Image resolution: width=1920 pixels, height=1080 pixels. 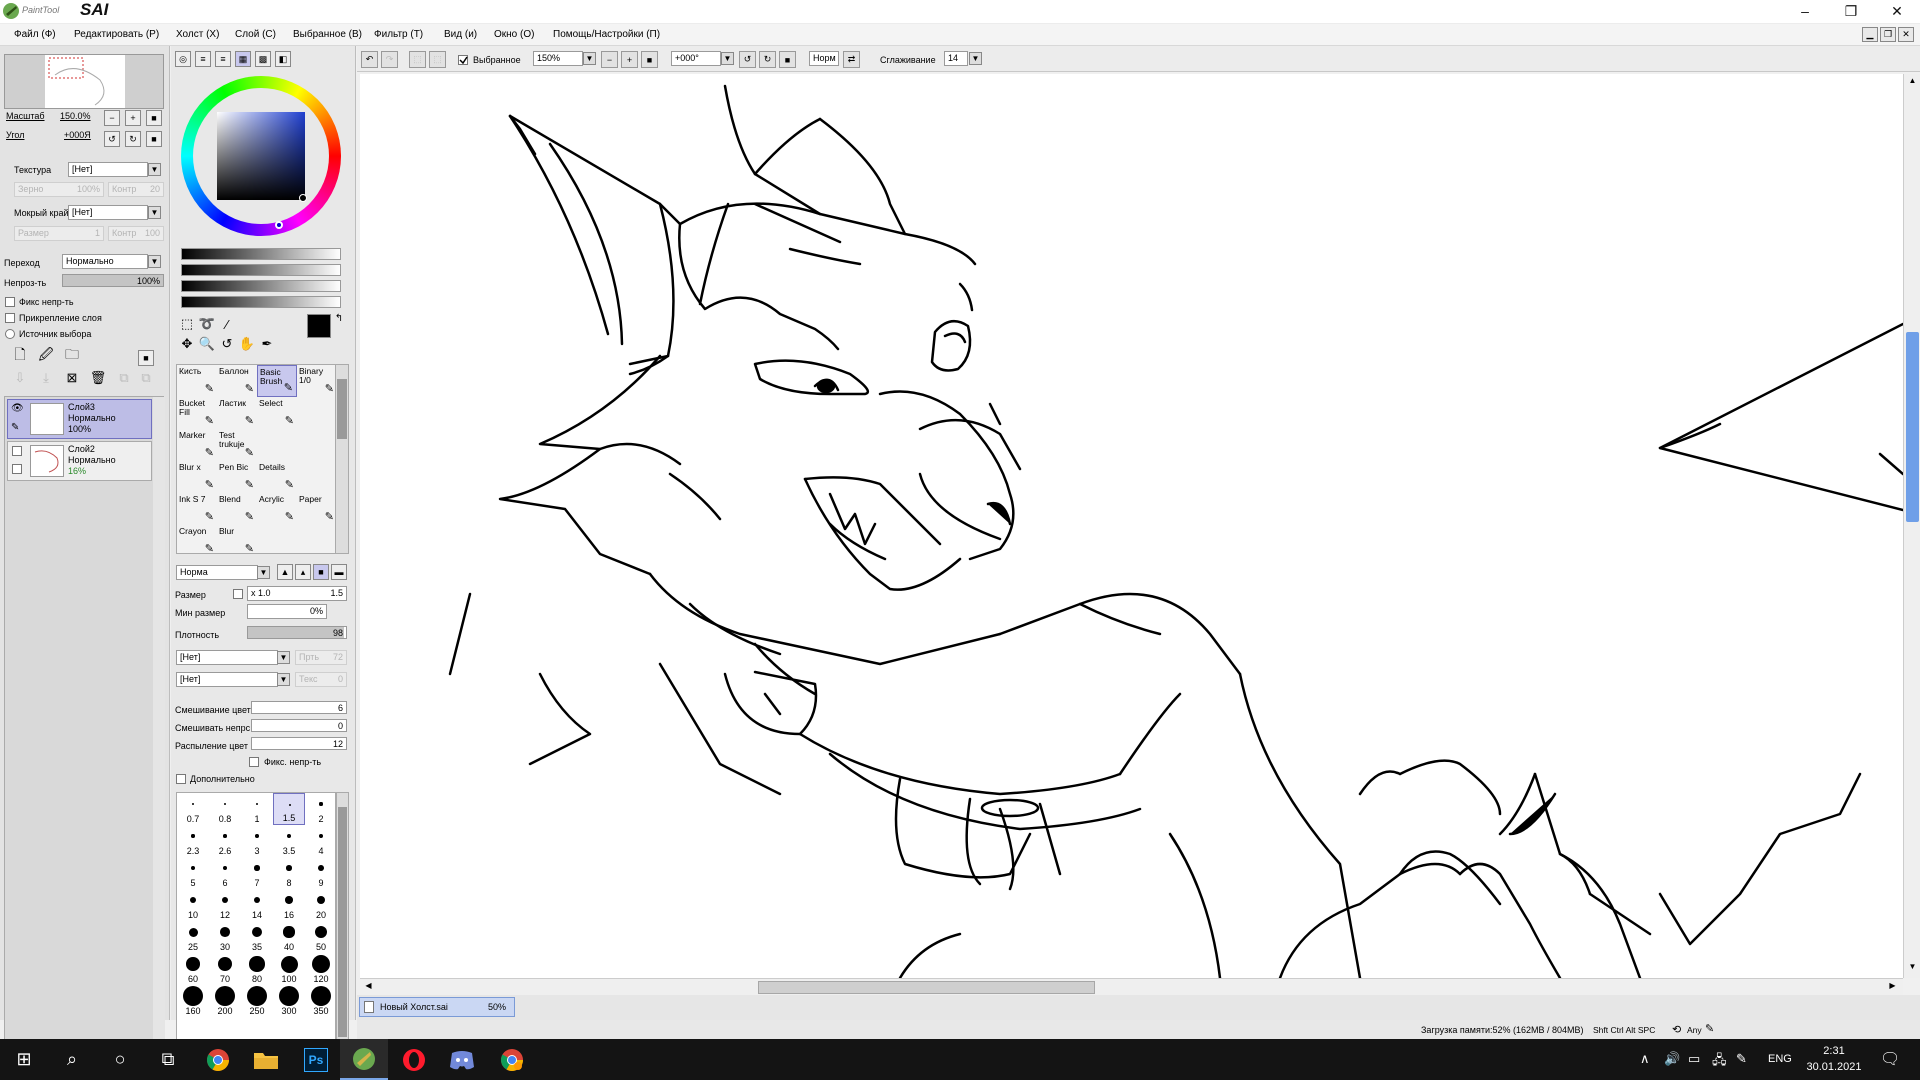 What do you see at coordinates (237, 445) in the screenshot?
I see `brush-slot: Test trukuje ✎` at bounding box center [237, 445].